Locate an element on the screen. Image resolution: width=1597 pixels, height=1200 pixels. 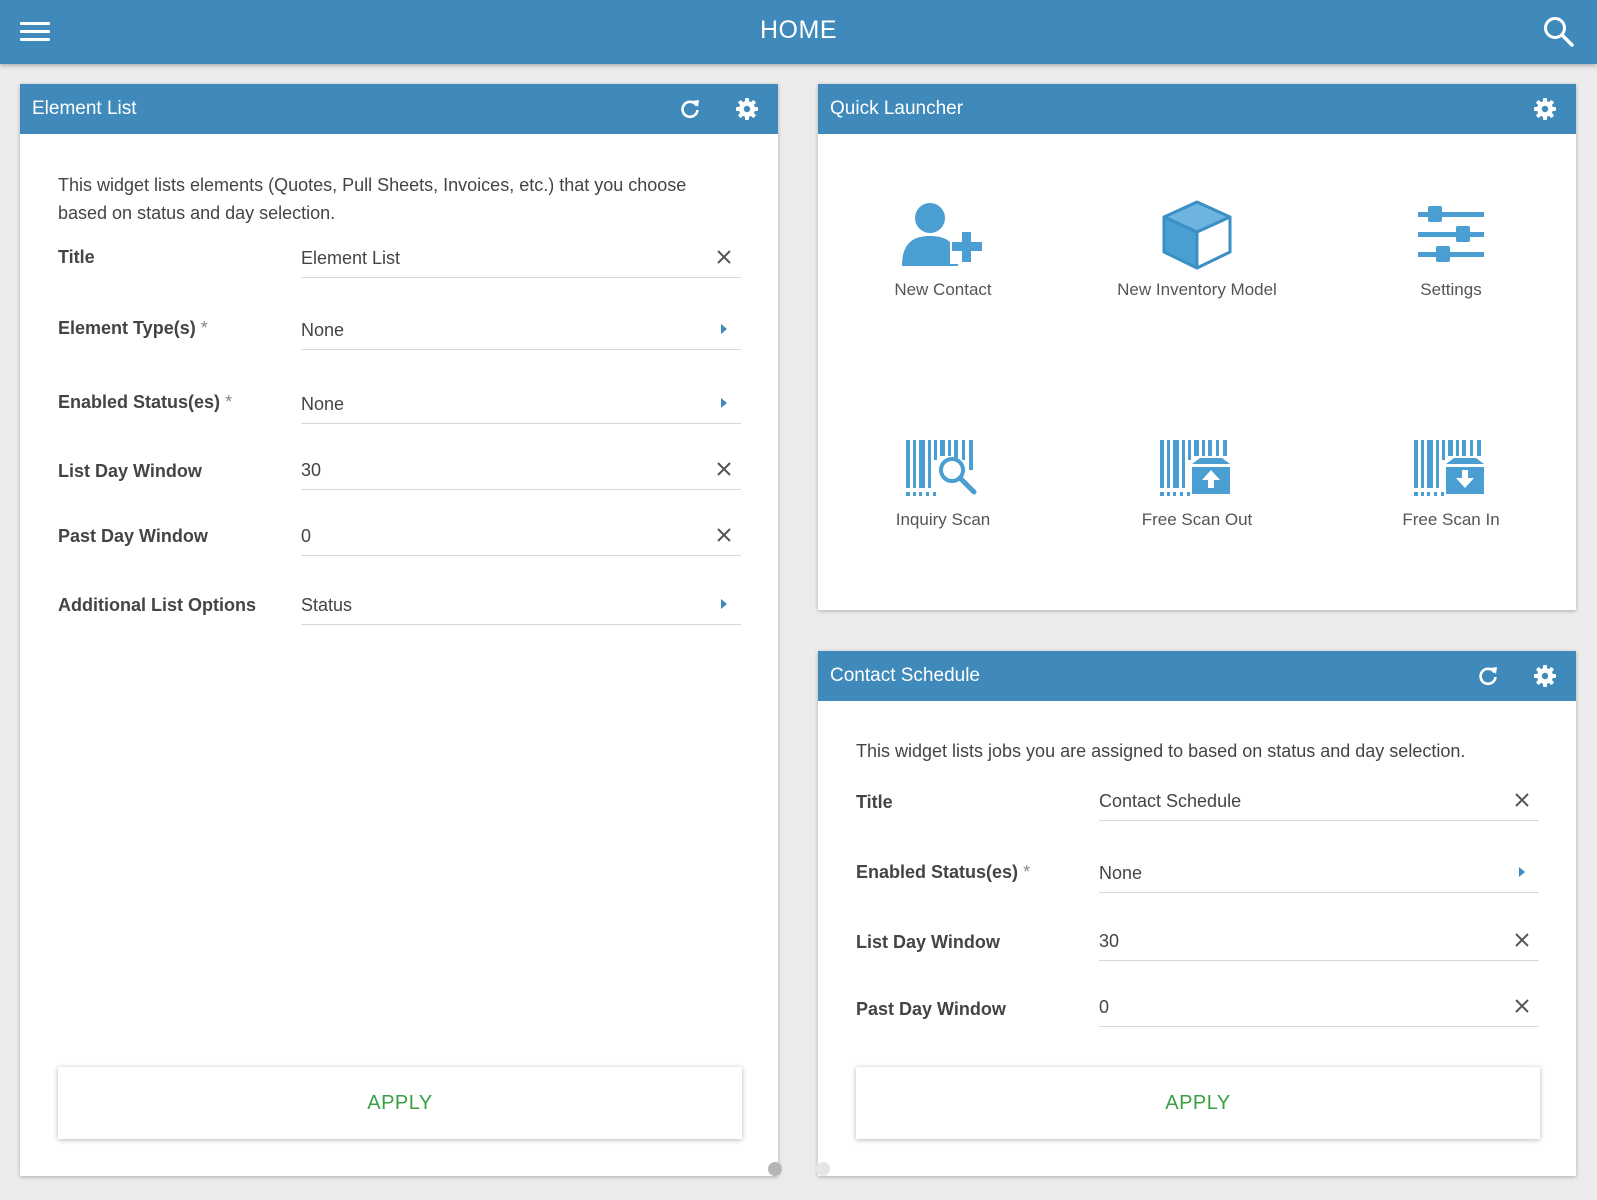
launcher-label: Free Scan Out is located at coordinates (1197, 519).